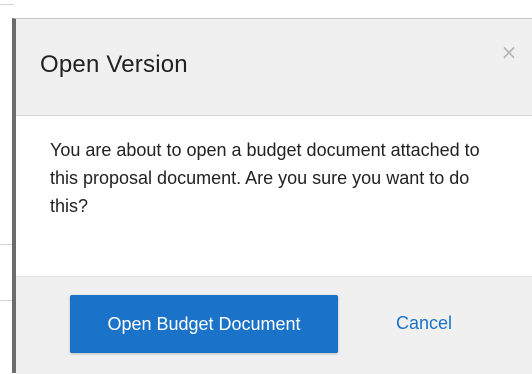 The width and height of the screenshot is (532, 374). Describe the element at coordinates (509, 52) in the screenshot. I see `close-icon: ×` at that location.